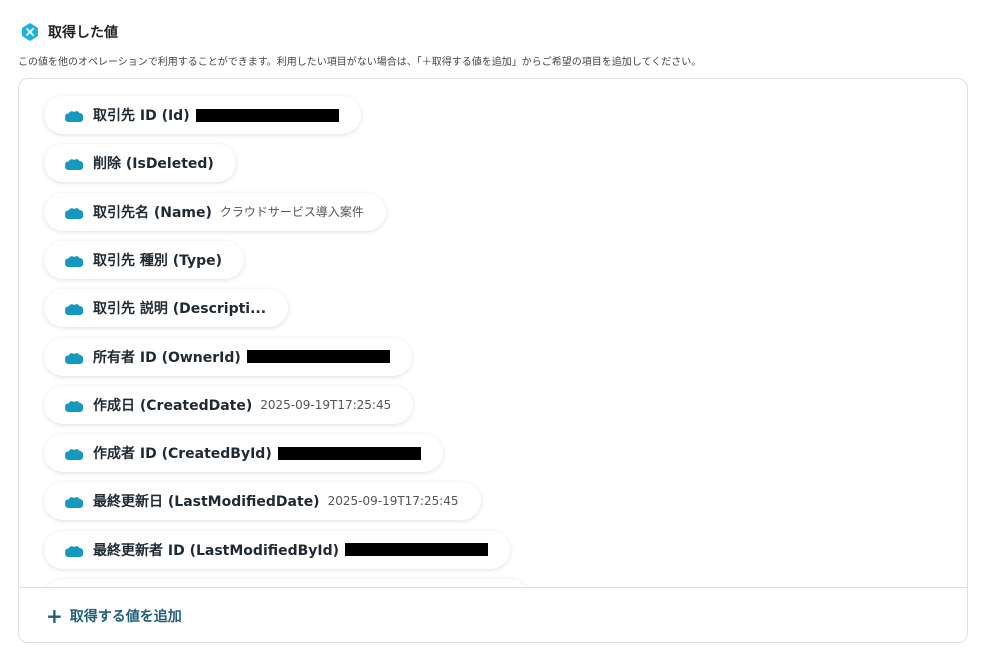 Image resolution: width=1007 pixels, height=662 pixels. I want to click on value-chip-label: 最終更新者 ID (LastModifiedById), so click(216, 550).